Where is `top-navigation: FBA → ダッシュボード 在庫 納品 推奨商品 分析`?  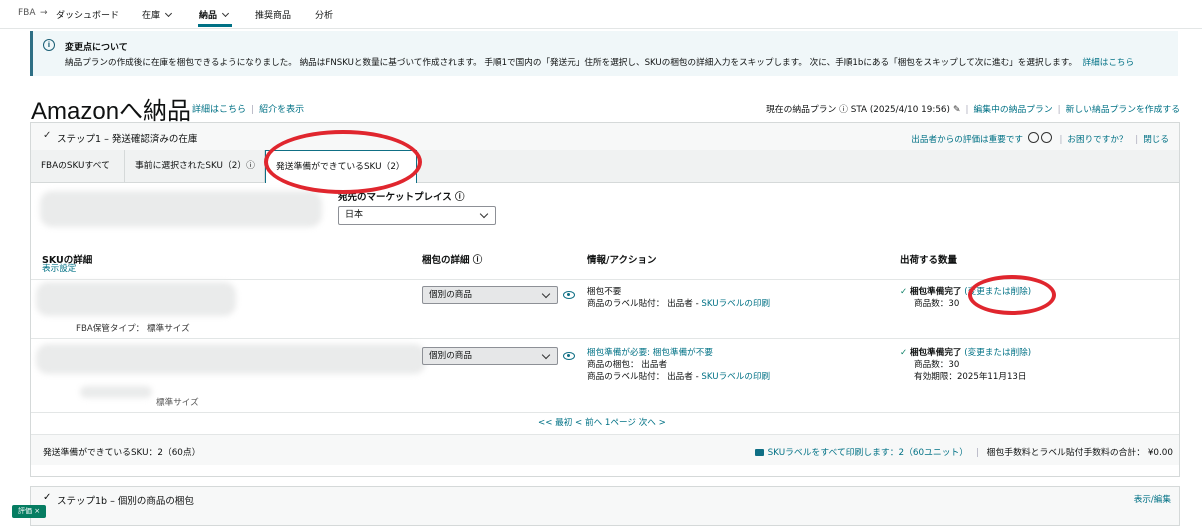
top-navigation: FBA → ダッシュボード 在庫 納品 推奨商品 分析 is located at coordinates (601, 14).